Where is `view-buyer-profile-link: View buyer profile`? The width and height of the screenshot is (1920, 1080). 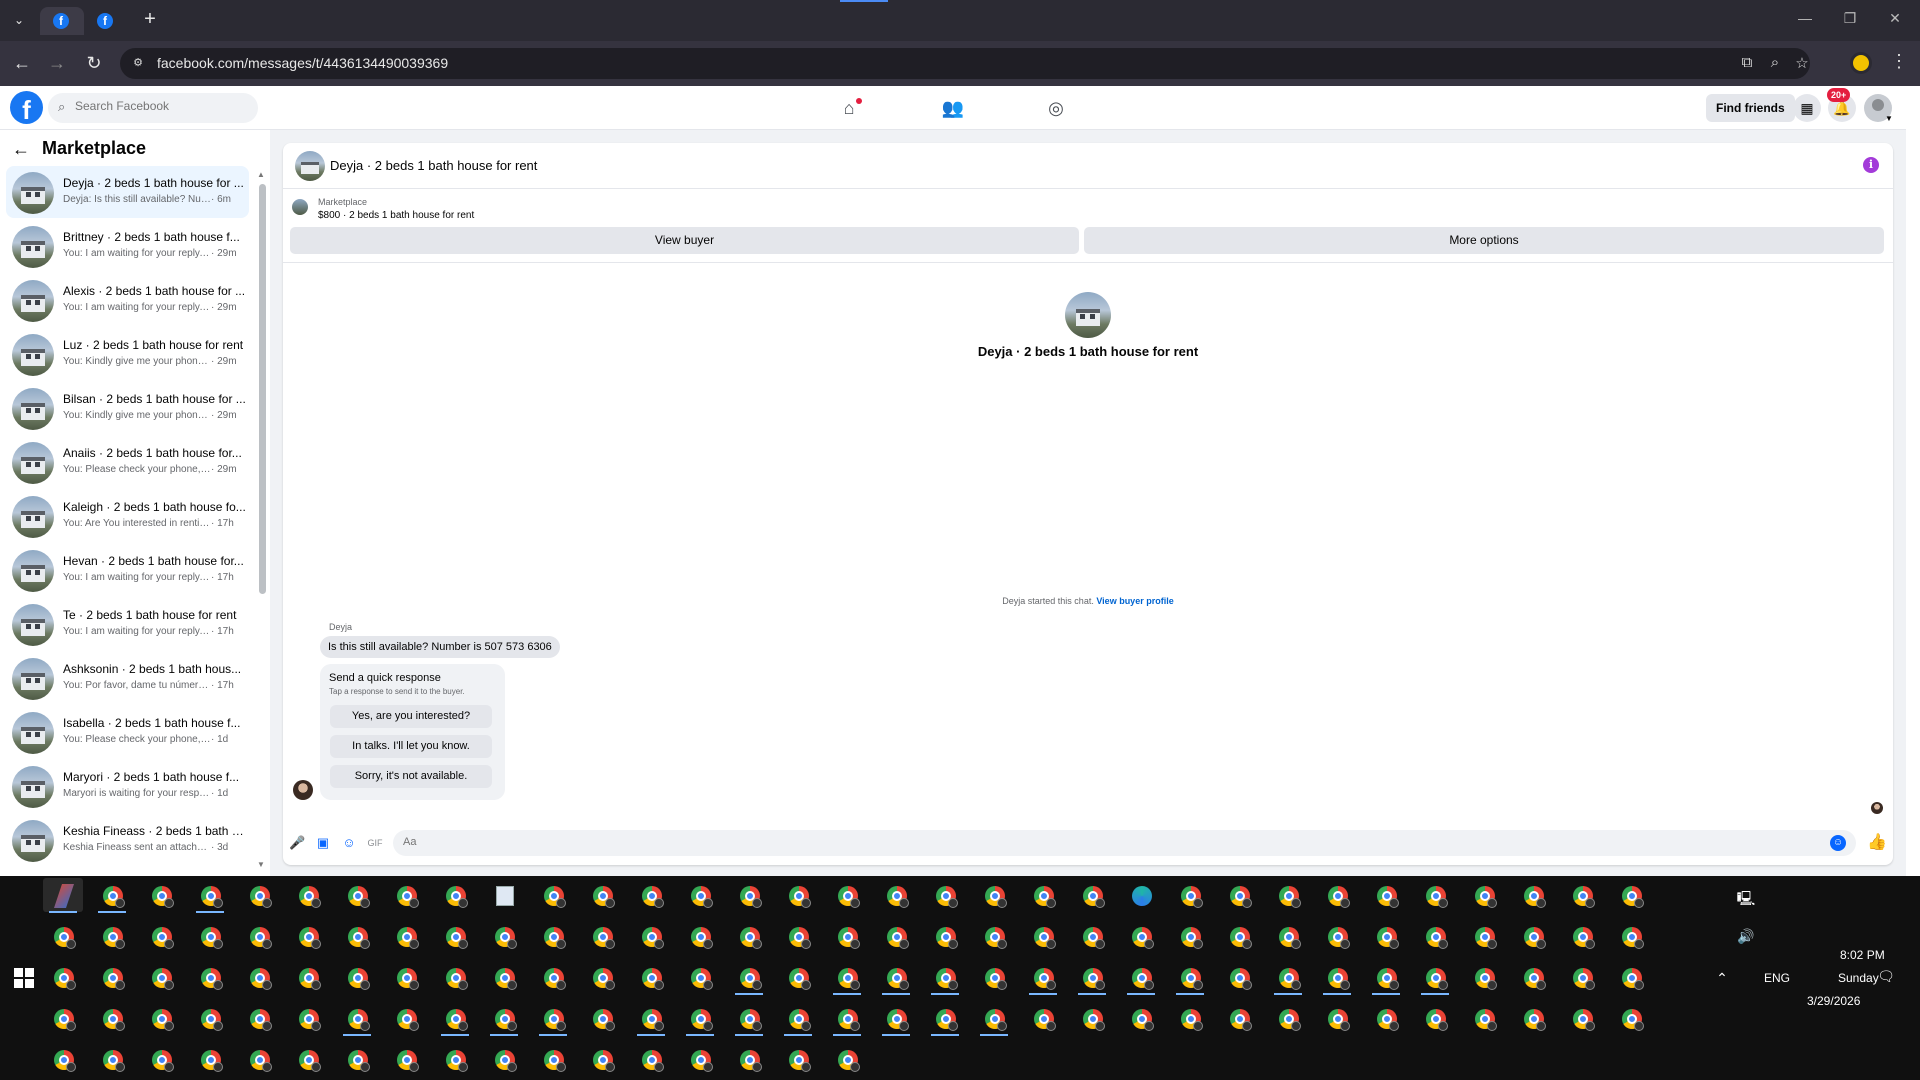
view-buyer-profile-link: View buyer profile is located at coordinates (1134, 601).